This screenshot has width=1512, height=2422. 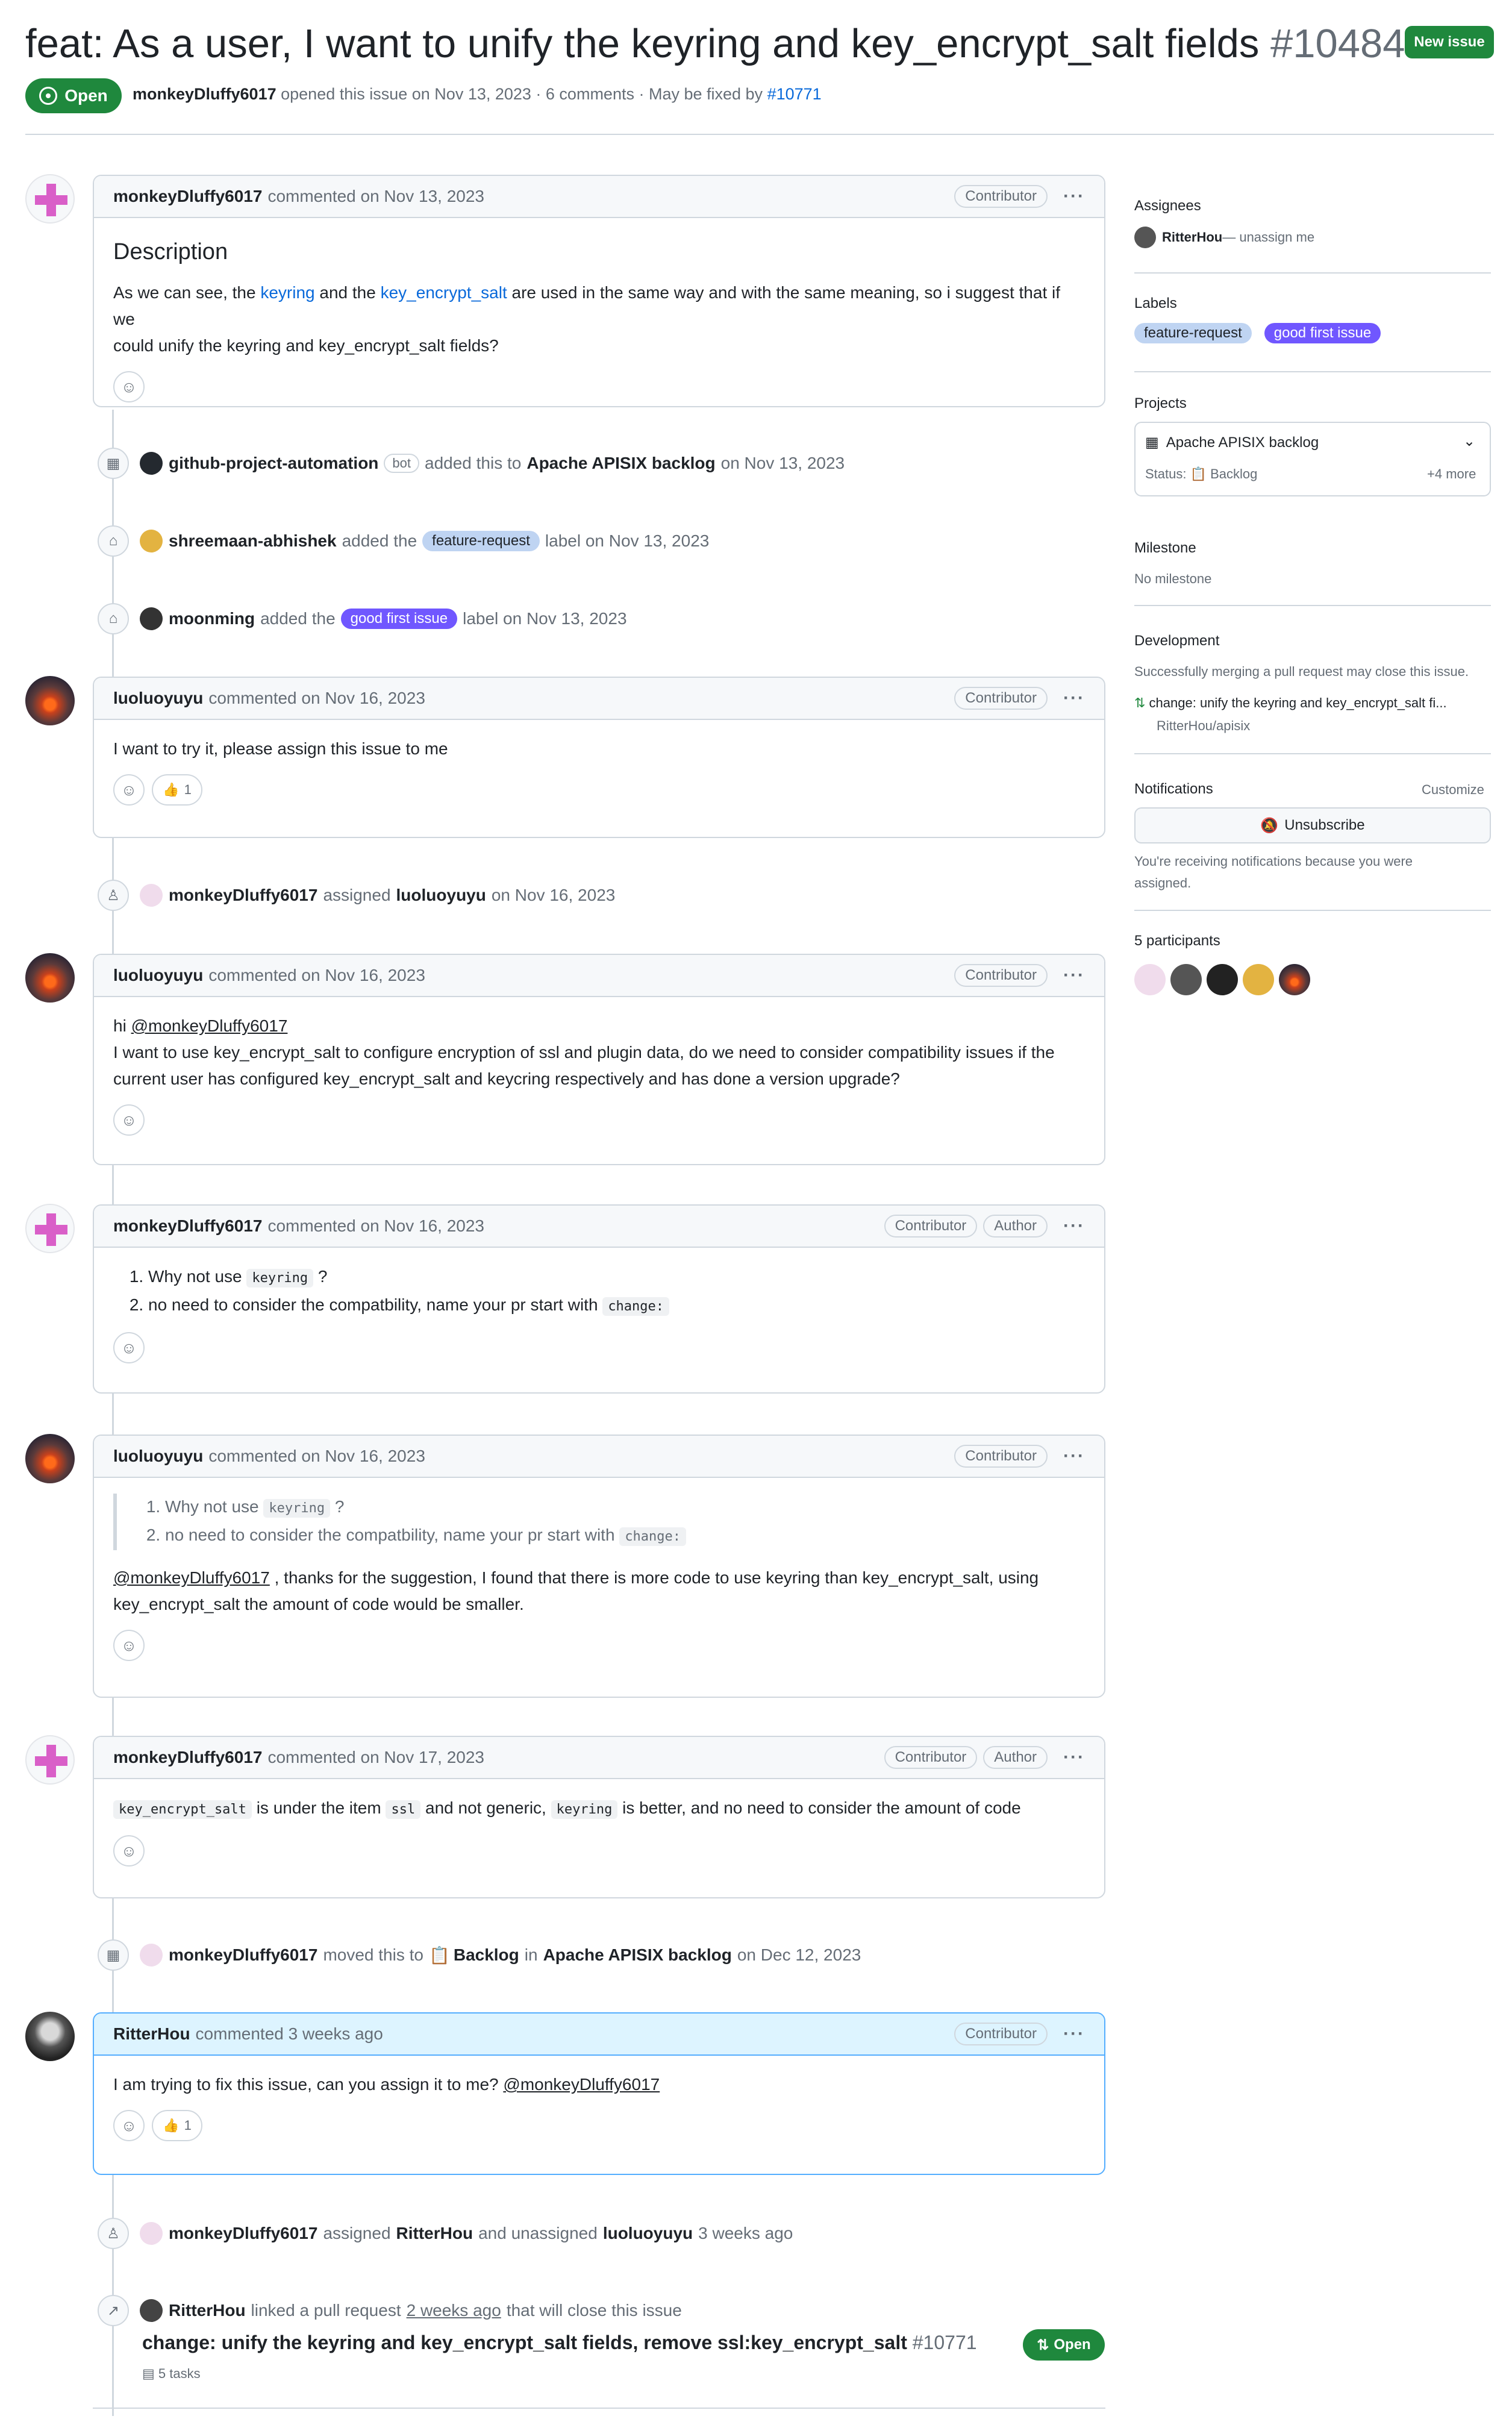 What do you see at coordinates (1453, 790) in the screenshot?
I see `customize-link: Customize` at bounding box center [1453, 790].